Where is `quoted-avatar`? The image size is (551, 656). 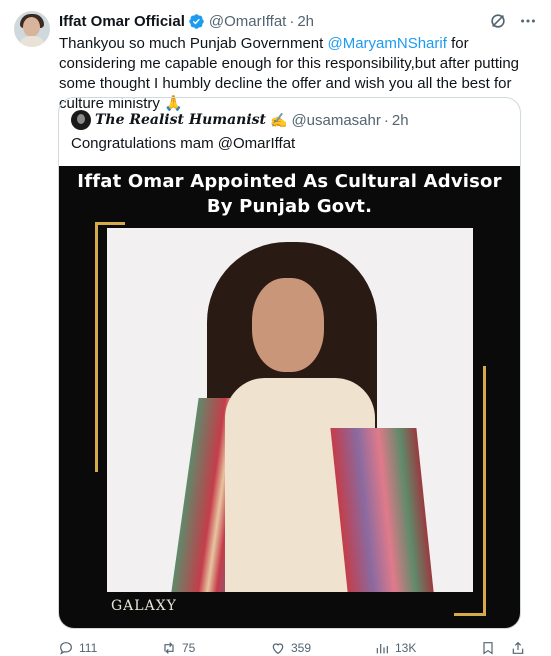
quoted-avatar is located at coordinates (81, 120).